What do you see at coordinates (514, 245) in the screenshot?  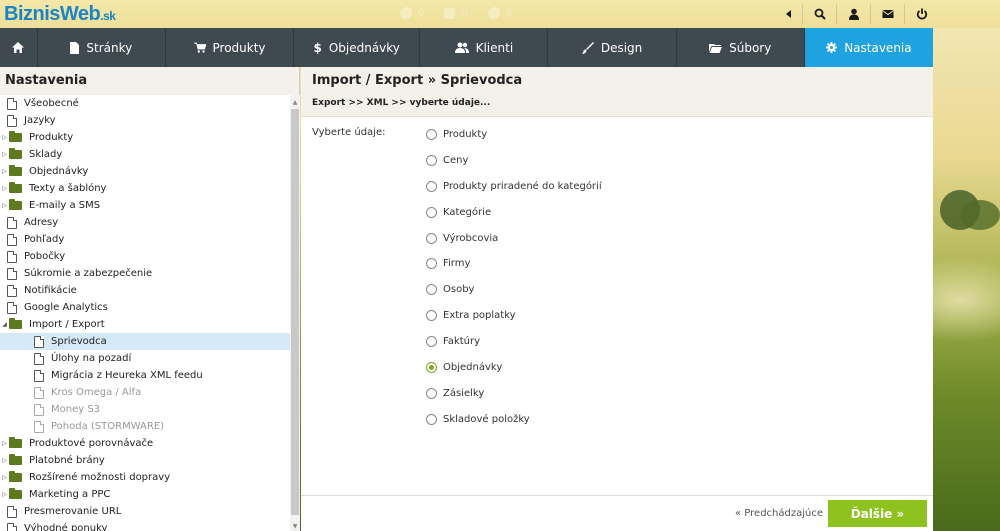 I see `data-option: Výrobcovia` at bounding box center [514, 245].